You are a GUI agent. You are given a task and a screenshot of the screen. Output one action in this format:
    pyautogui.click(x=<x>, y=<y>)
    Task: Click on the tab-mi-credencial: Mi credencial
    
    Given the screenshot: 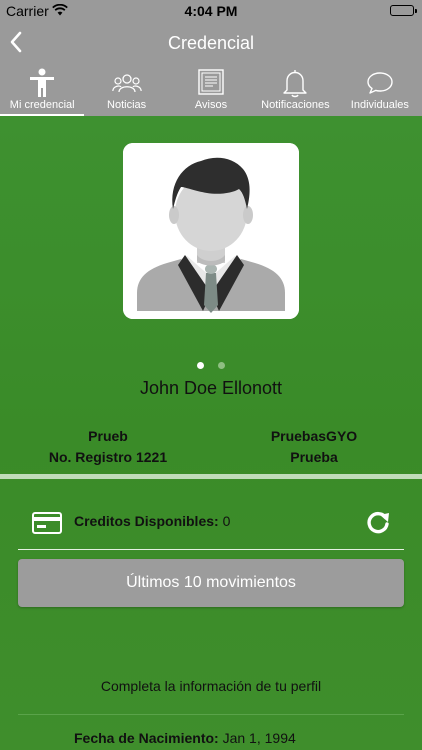 What is the action you would take?
    pyautogui.click(x=42, y=90)
    